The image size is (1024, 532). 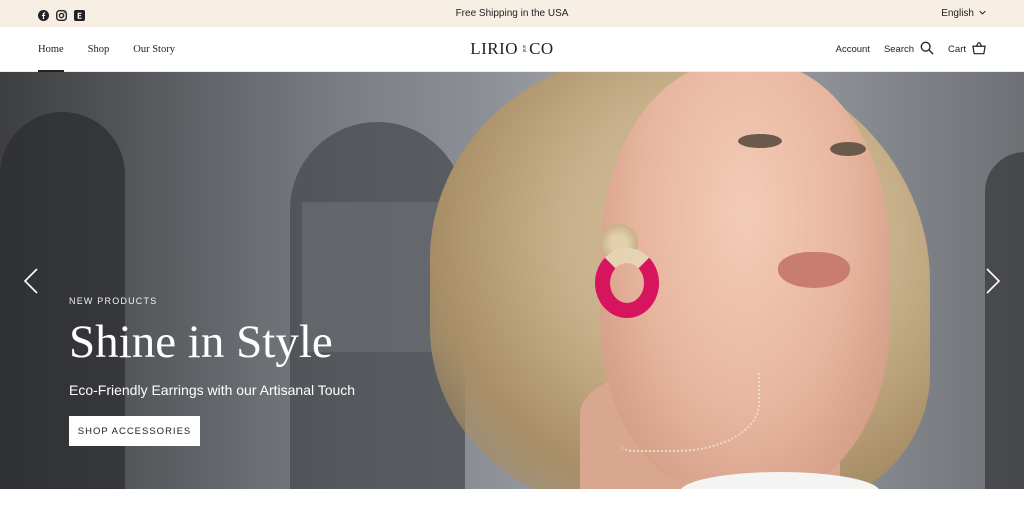 I want to click on main-nav: Home Shop Our Story, so click(x=106, y=49).